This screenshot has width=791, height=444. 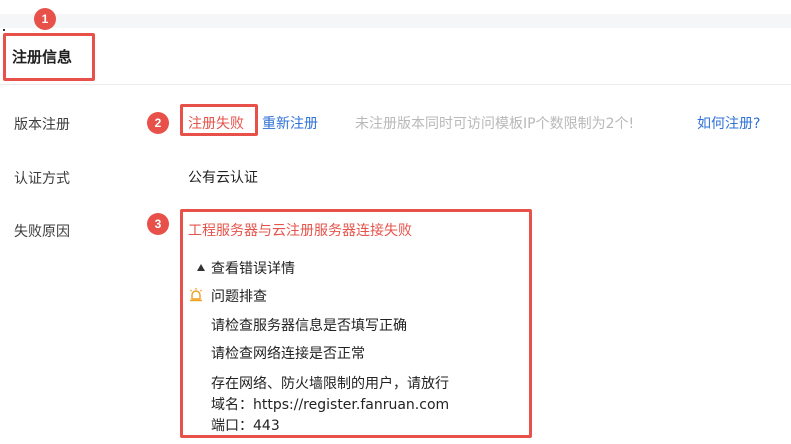 What do you see at coordinates (45, 19) in the screenshot?
I see `annotation-badge-1: 1` at bounding box center [45, 19].